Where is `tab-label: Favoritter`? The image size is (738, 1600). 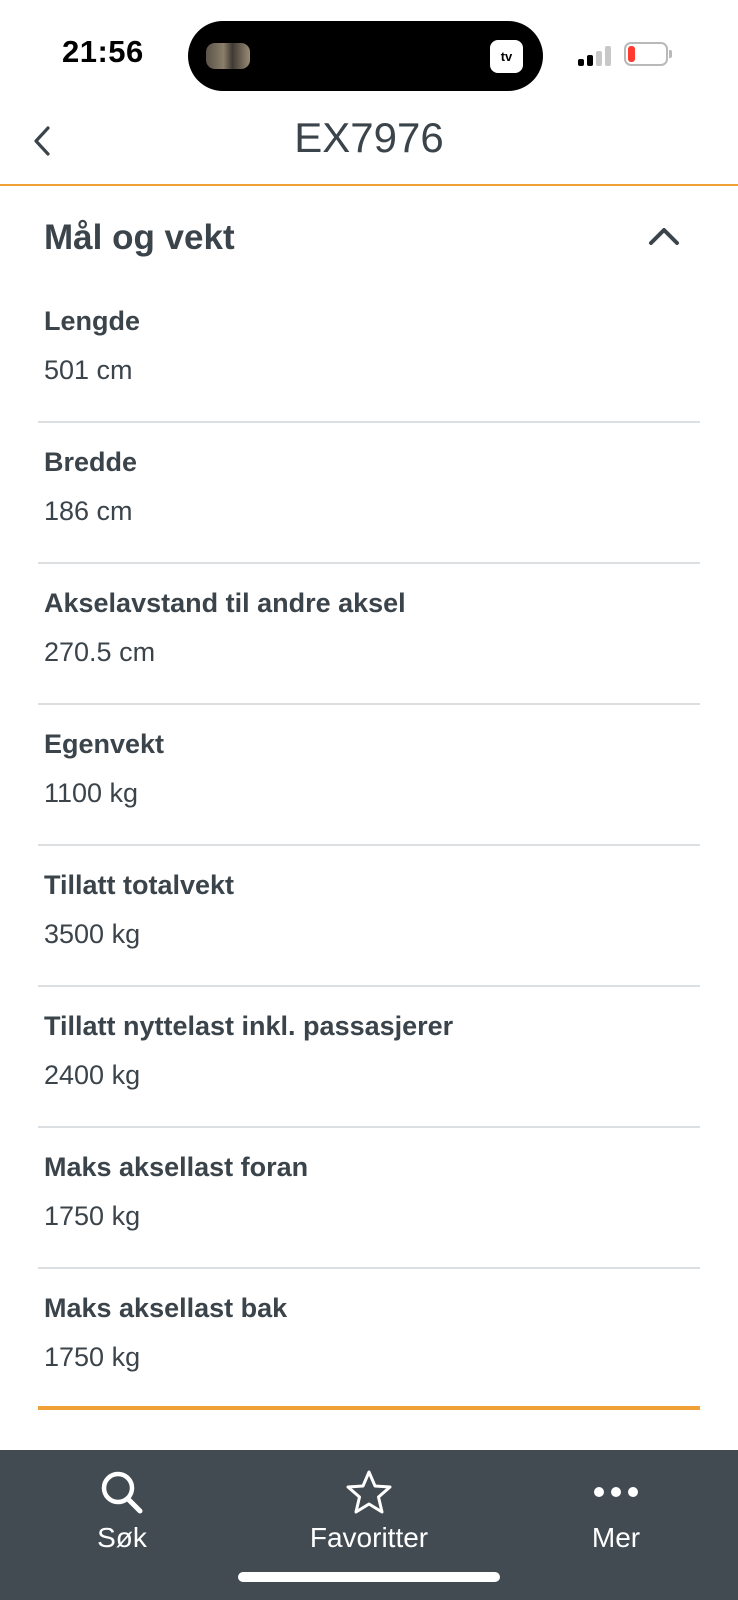 tab-label: Favoritter is located at coordinates (369, 1537).